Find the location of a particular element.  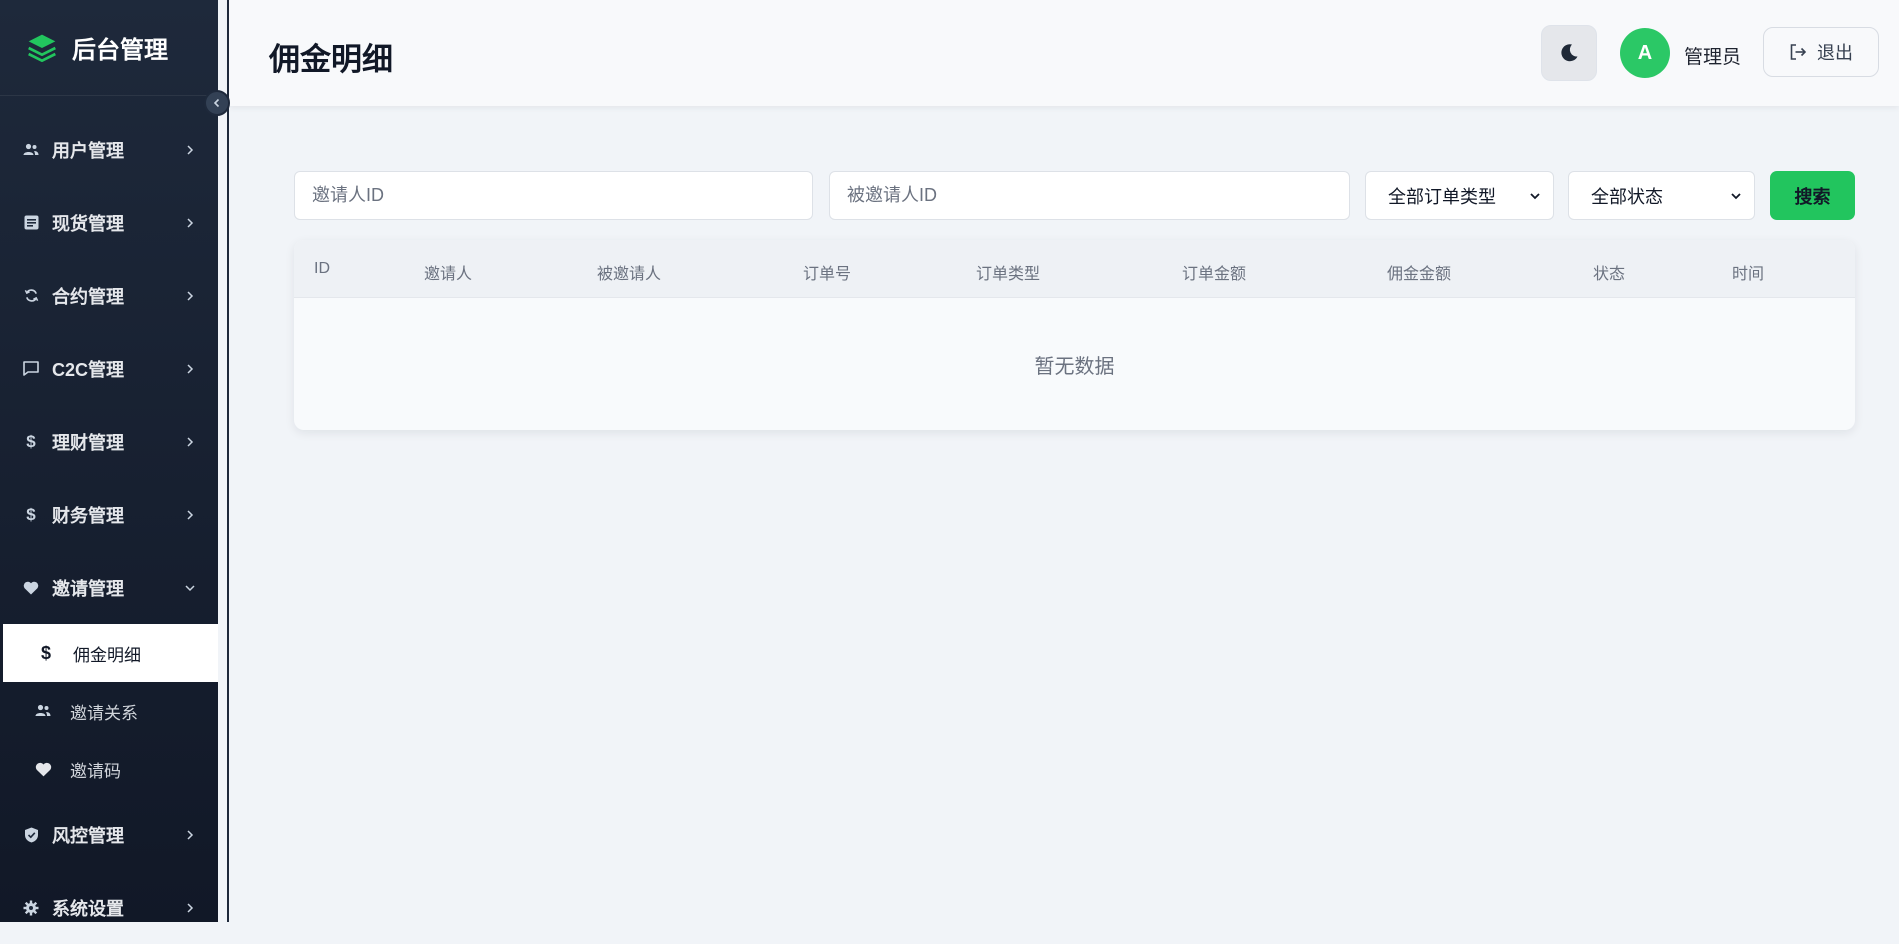

sidebar-divider is located at coordinates (228, 461).